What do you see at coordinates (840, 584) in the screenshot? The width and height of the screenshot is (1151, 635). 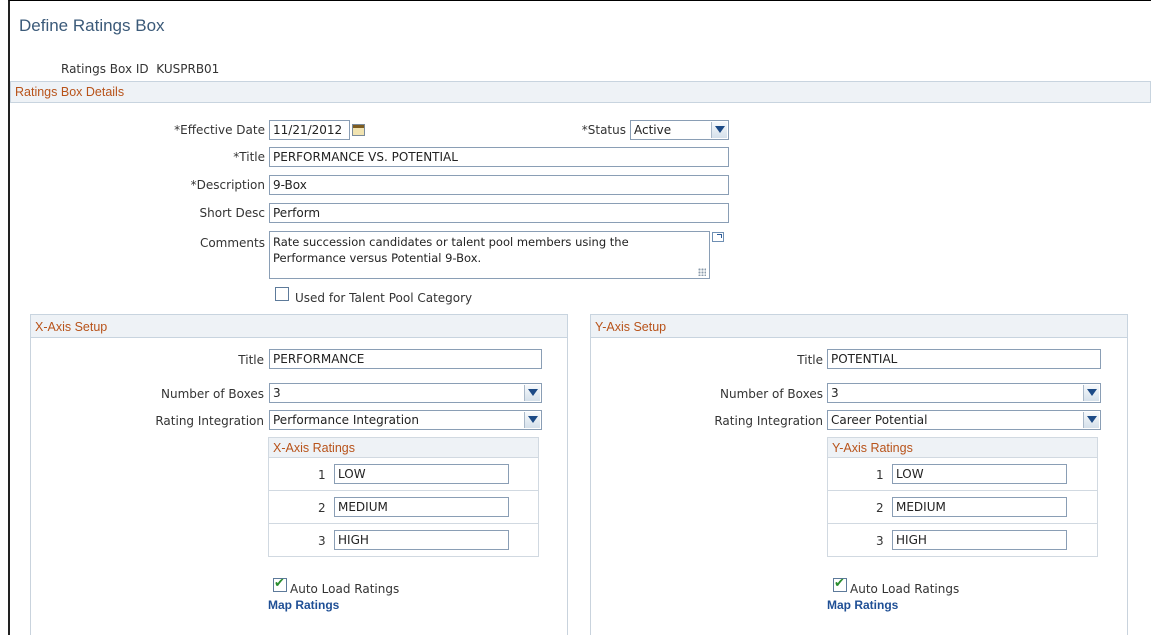 I see `y-axis-auto-load-checkbox` at bounding box center [840, 584].